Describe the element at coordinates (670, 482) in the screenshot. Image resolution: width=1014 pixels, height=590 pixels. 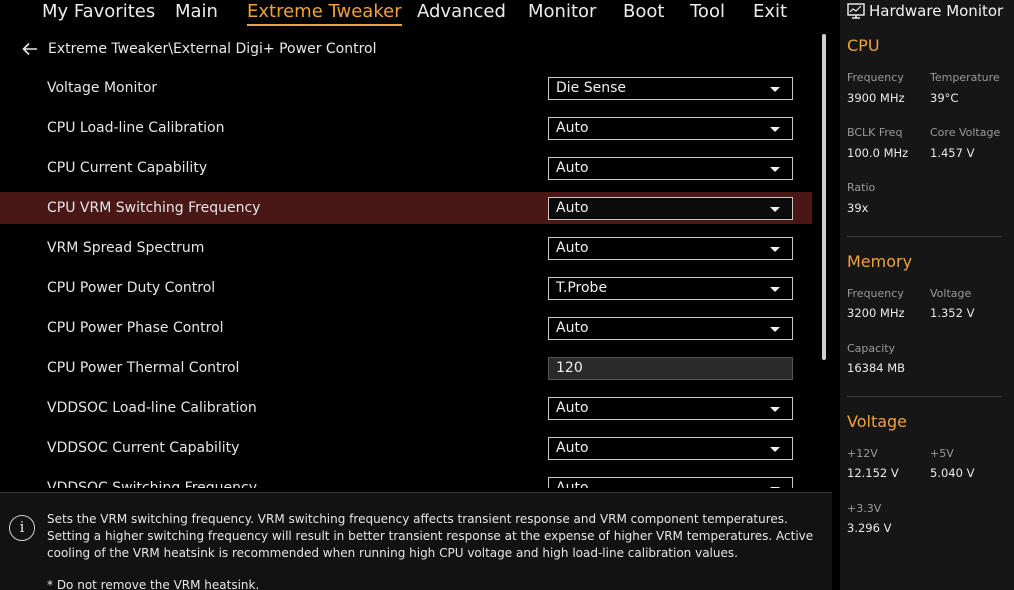
I see `vddsoc-switching-frequency-dropdown: Auto` at that location.